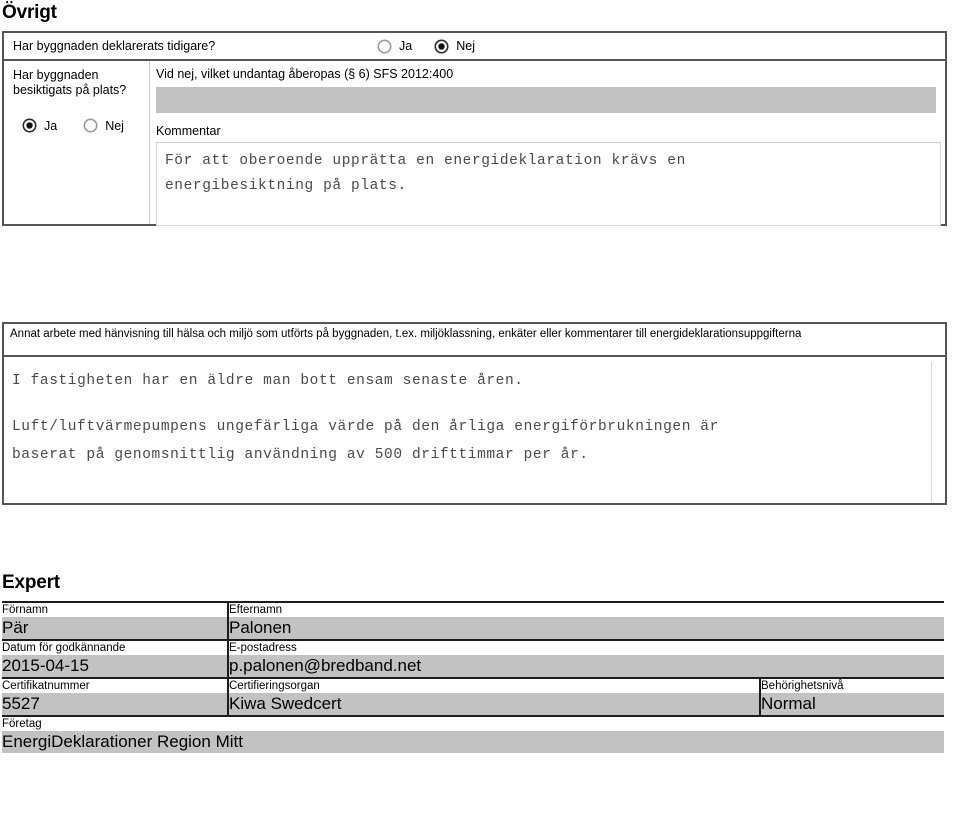  What do you see at coordinates (81, 125) in the screenshot?
I see `inspected-onsite-radio-group: Ja Nej` at bounding box center [81, 125].